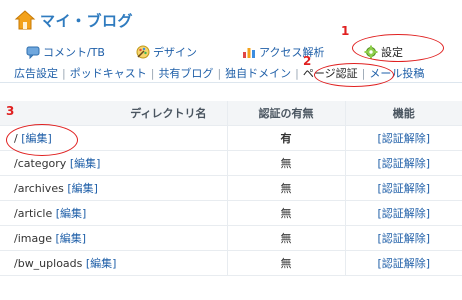 This screenshot has height=300, width=462. What do you see at coordinates (241, 52) in the screenshot?
I see `top-tabs: コメント/TB デザイン アクセス解析 設定` at bounding box center [241, 52].